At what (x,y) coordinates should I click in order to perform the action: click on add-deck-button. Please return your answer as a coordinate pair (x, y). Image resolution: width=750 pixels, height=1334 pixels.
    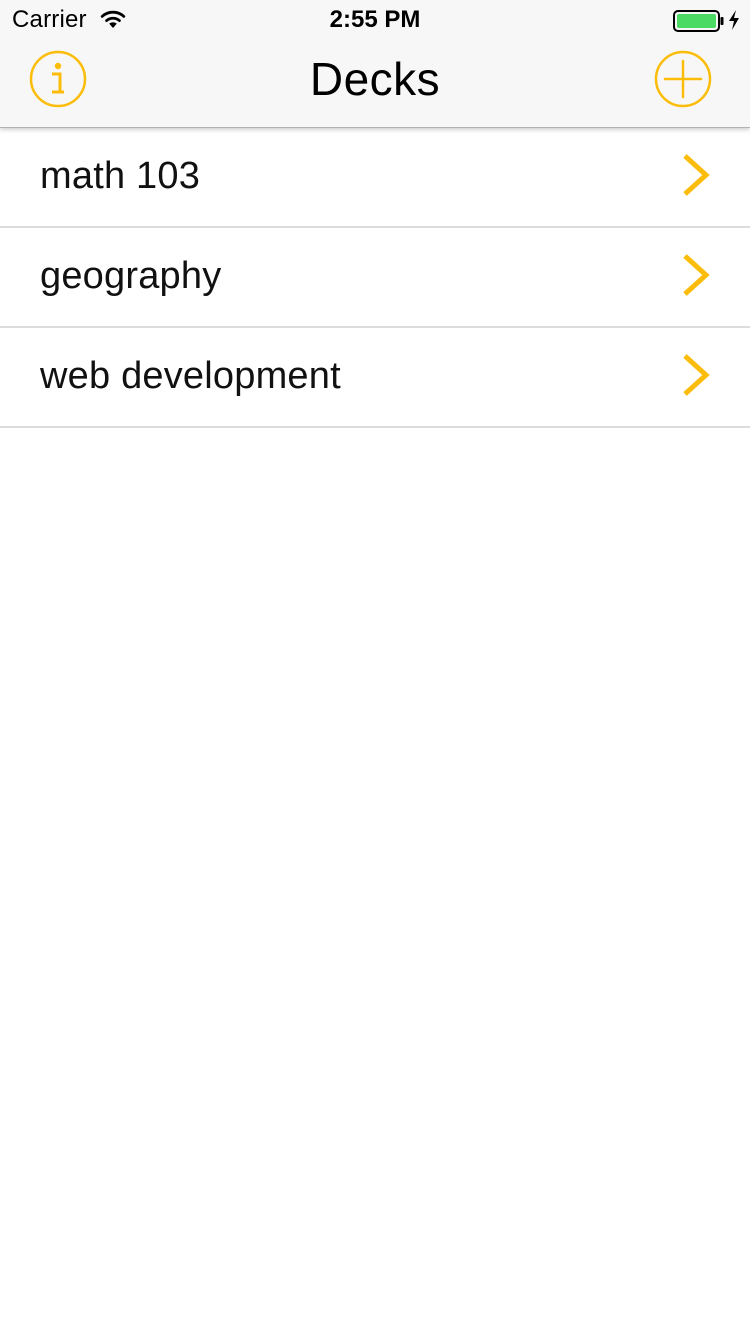
    Looking at the image, I should click on (683, 79).